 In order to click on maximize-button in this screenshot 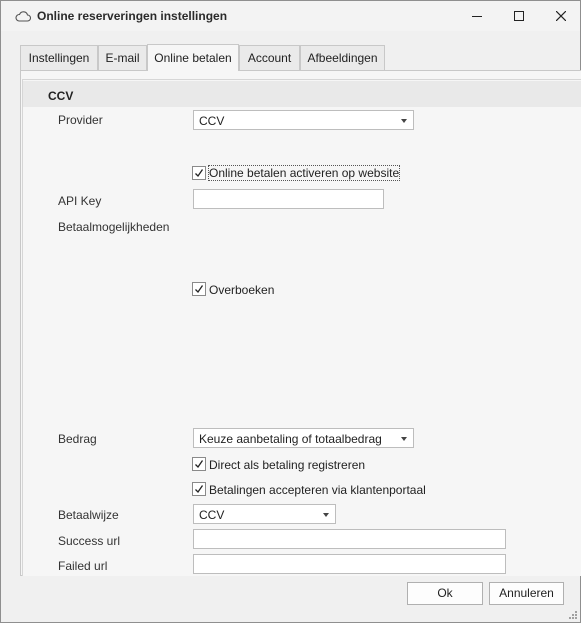, I will do `click(519, 16)`.